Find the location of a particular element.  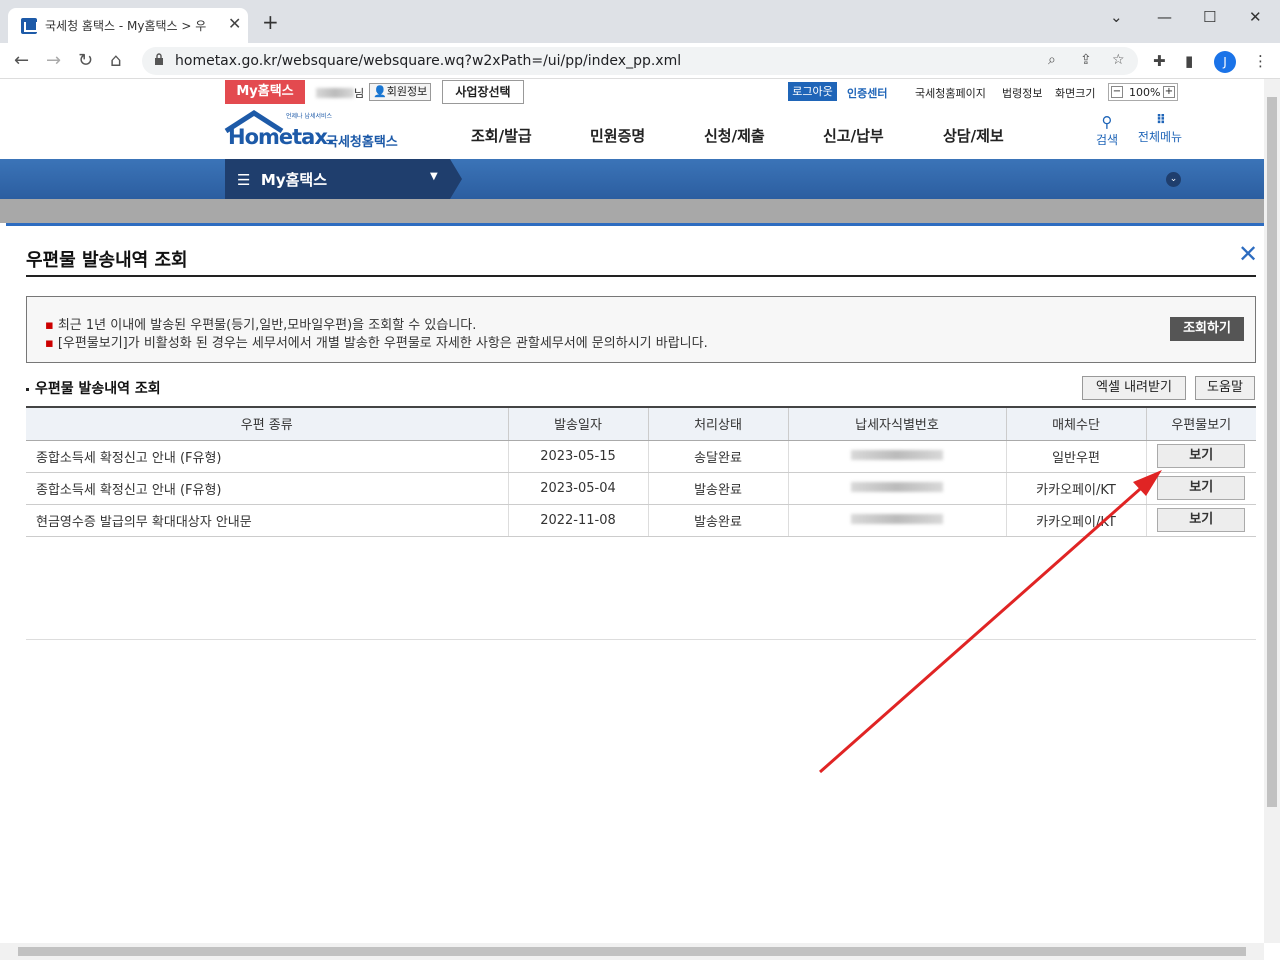

close-window-button: ✕ is located at coordinates (1255, 17).